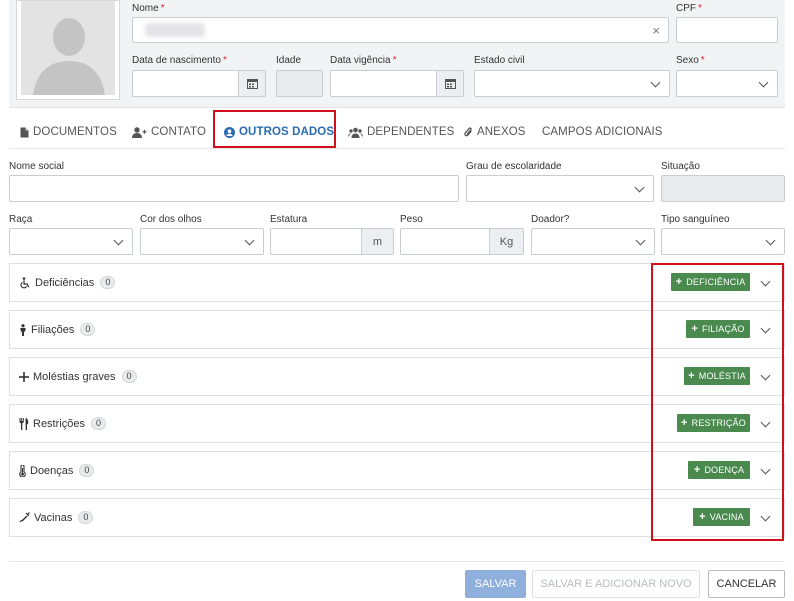 This screenshot has height=601, width=794. What do you see at coordinates (274, 129) in the screenshot?
I see `active-tab-highlight` at bounding box center [274, 129].